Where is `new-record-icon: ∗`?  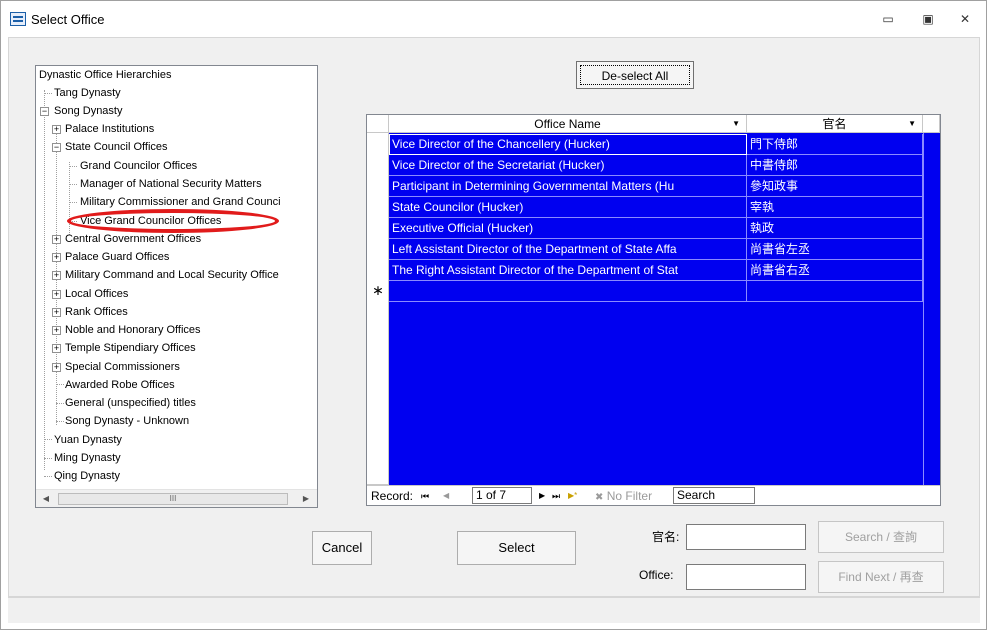
new-record-icon: ∗ is located at coordinates (378, 290).